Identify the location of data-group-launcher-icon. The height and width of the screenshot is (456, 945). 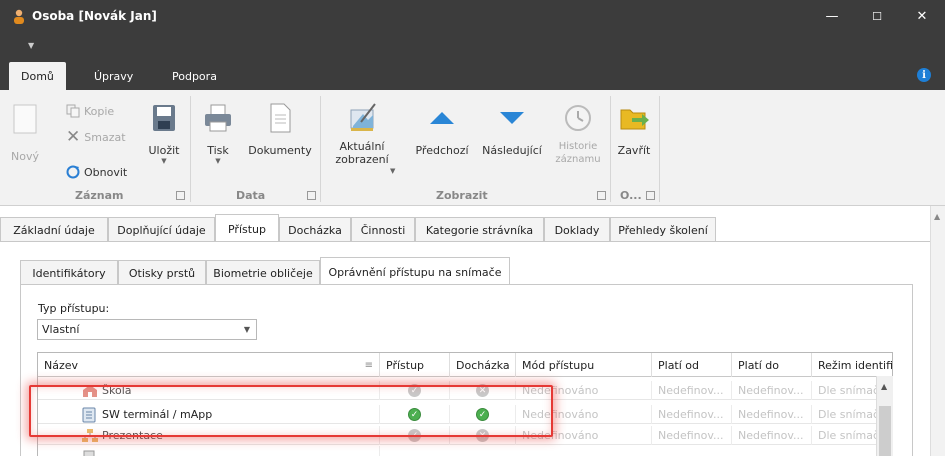
(311, 195).